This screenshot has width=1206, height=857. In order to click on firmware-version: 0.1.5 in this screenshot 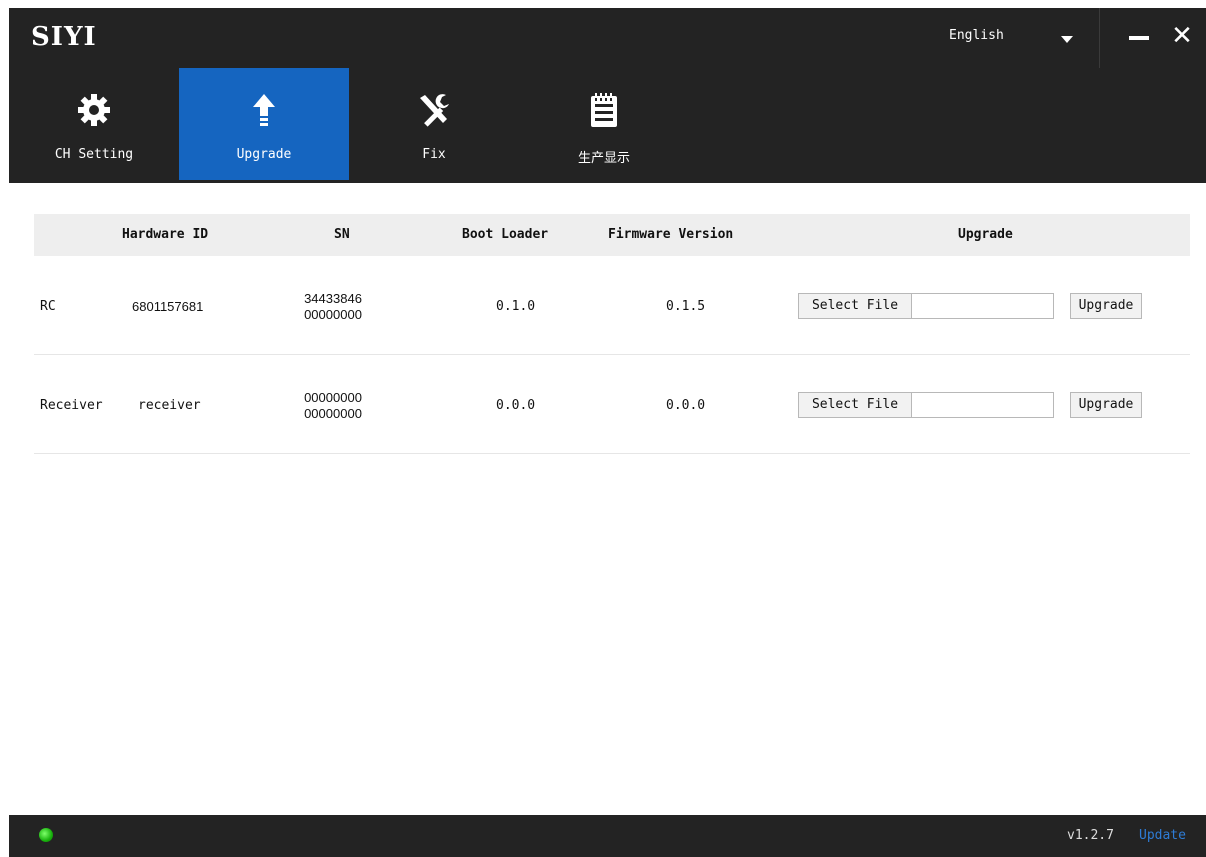, I will do `click(686, 306)`.